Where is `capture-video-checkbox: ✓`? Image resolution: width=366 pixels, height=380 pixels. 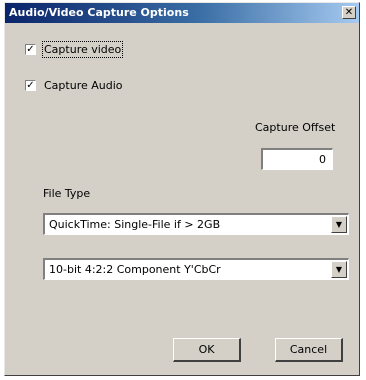 capture-video-checkbox: ✓ is located at coordinates (30, 49).